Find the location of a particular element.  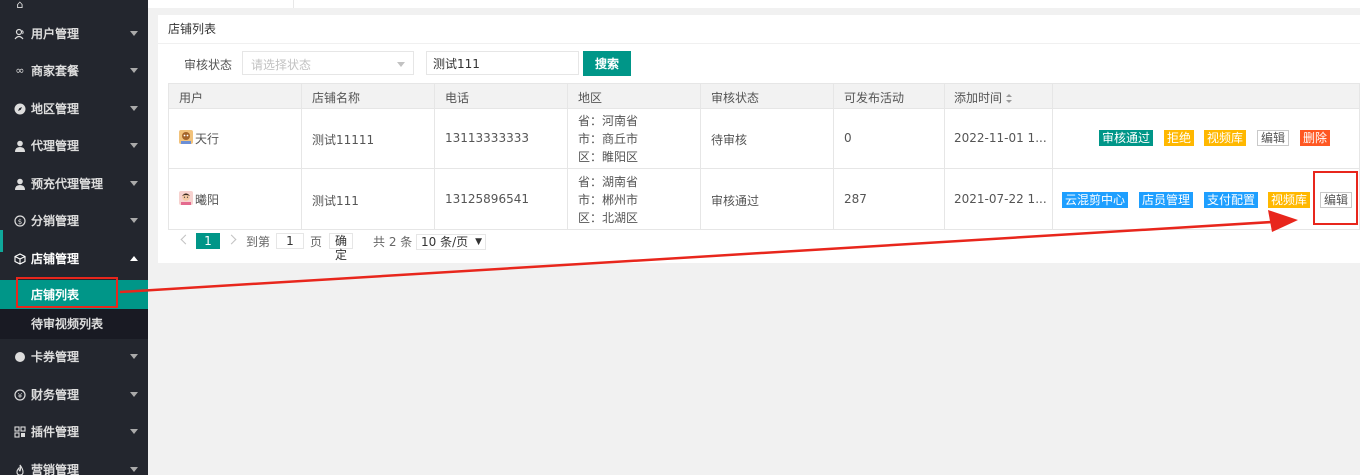

annotation-arrow-head is located at coordinates (1283, 221).